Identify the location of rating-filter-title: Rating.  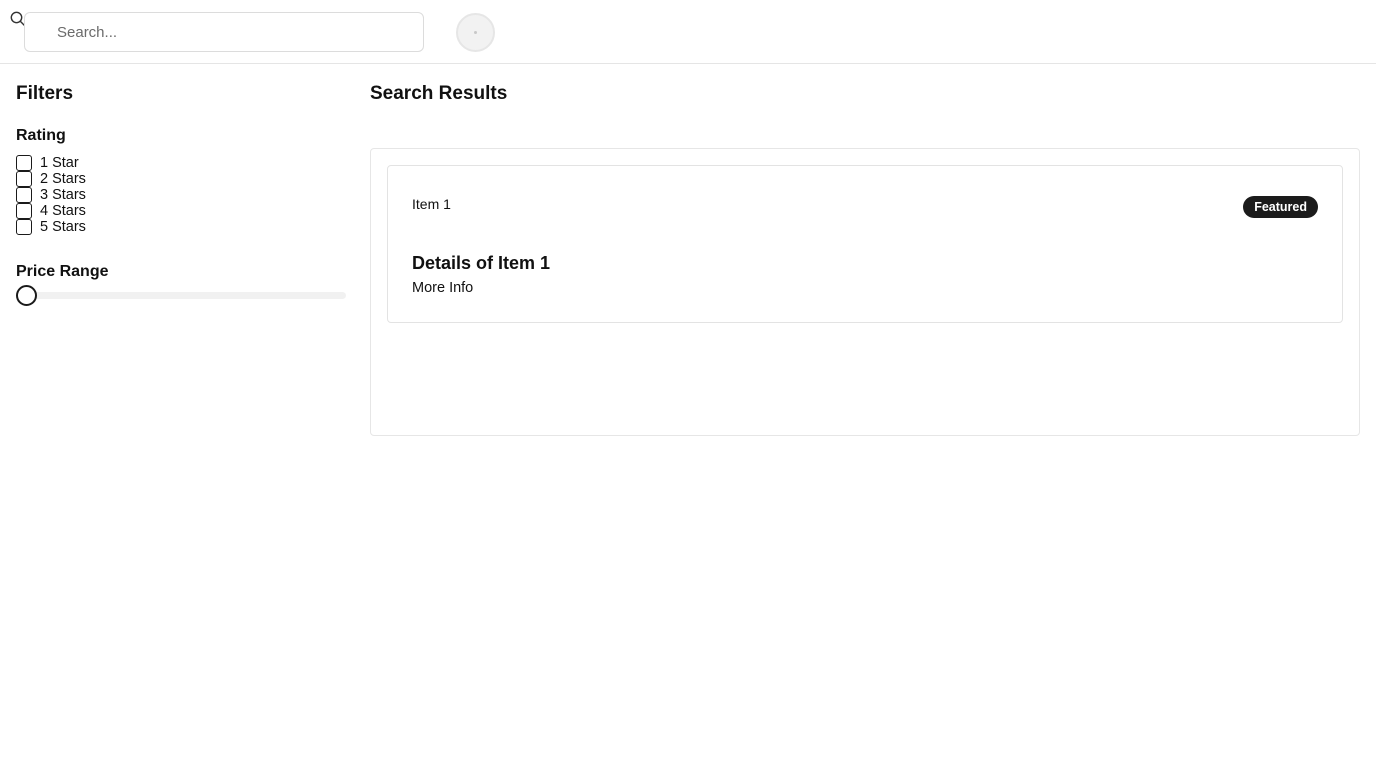
(41, 135).